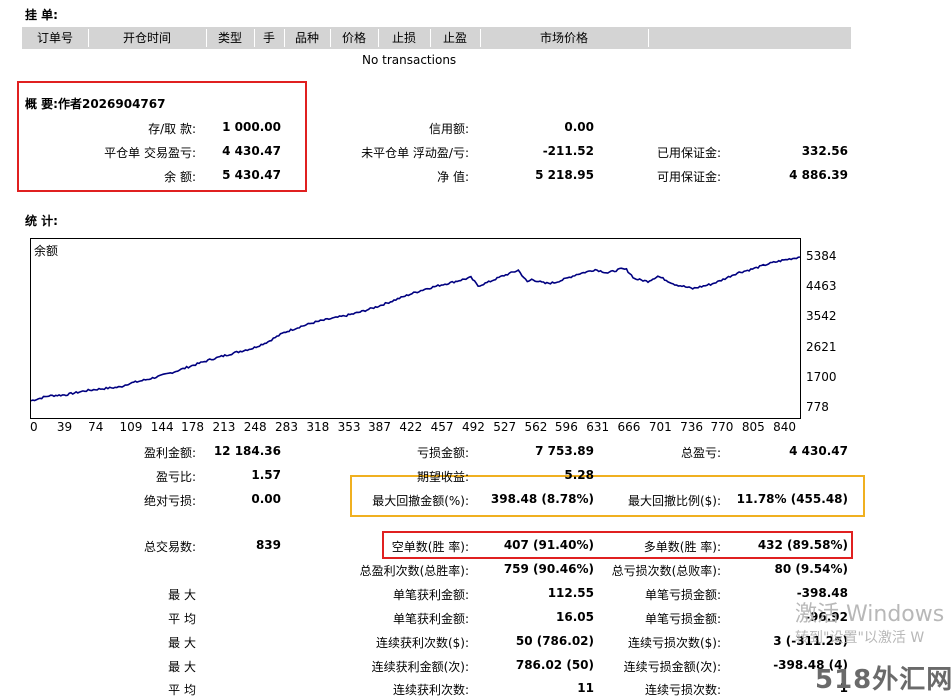 This screenshot has width=951, height=699. I want to click on no-transactions-text: No transactions, so click(409, 60).